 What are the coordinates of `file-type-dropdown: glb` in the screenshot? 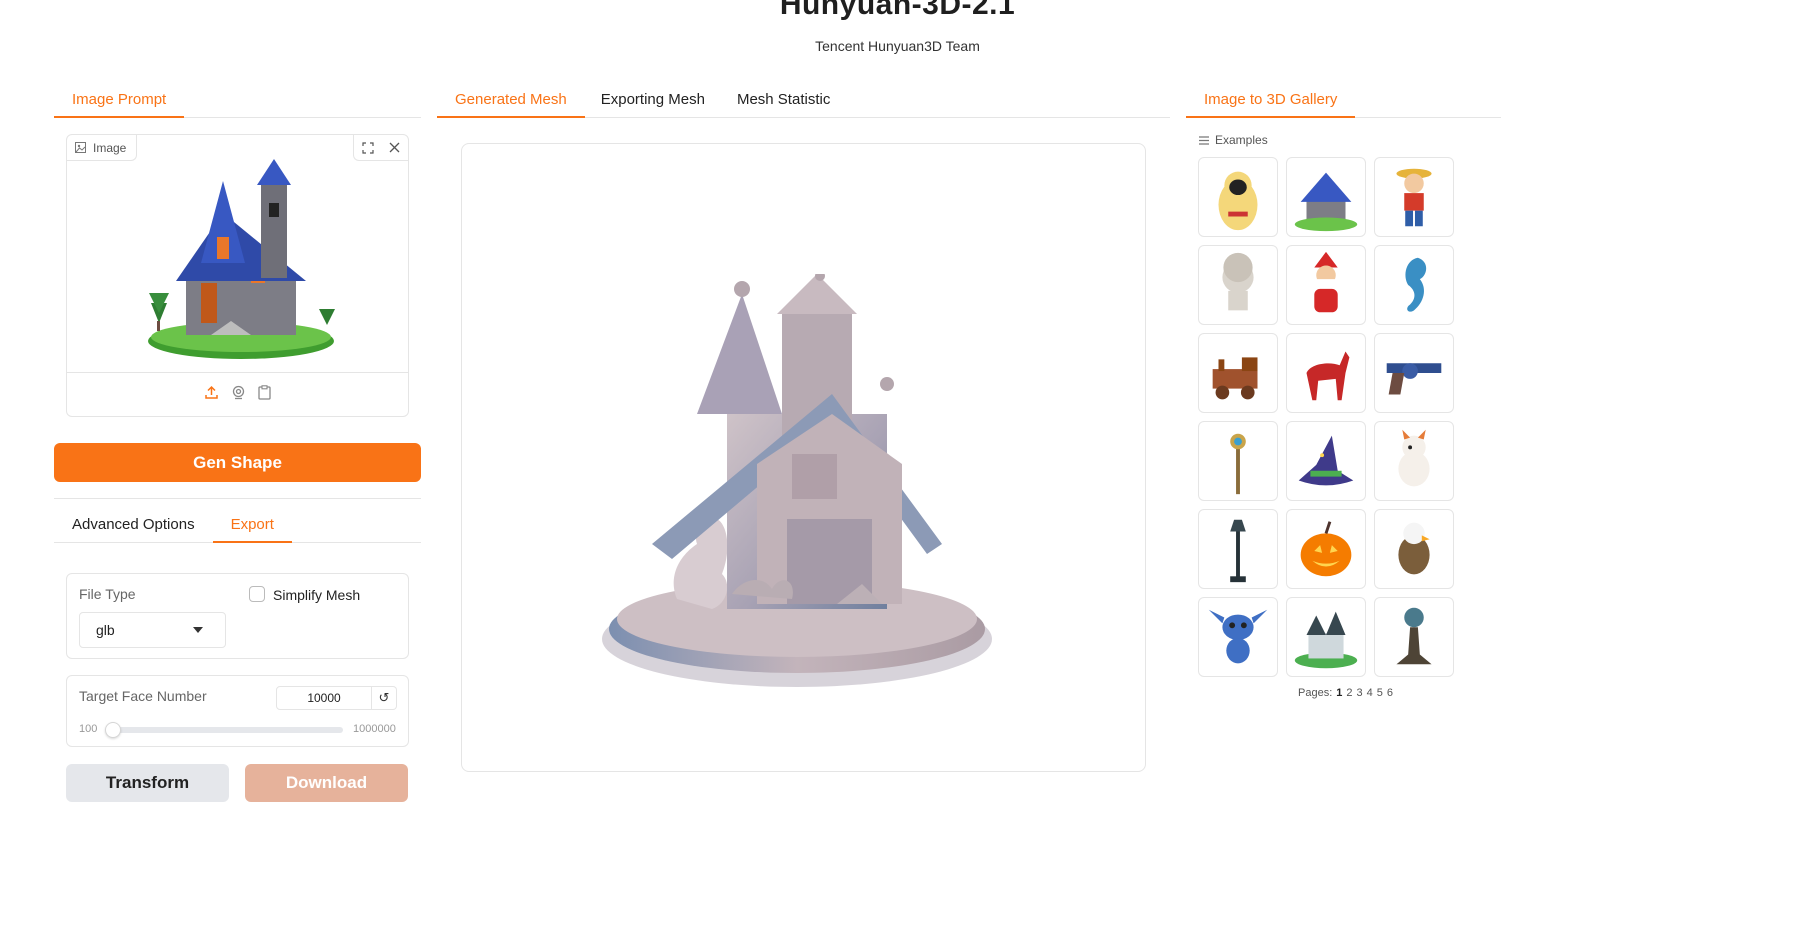 It's located at (152, 630).